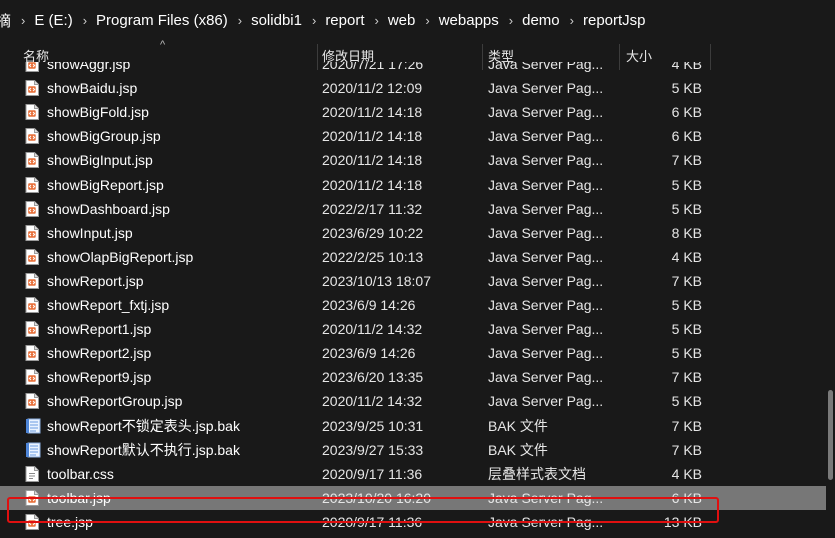  I want to click on scrollbar-thumb, so click(830, 435).